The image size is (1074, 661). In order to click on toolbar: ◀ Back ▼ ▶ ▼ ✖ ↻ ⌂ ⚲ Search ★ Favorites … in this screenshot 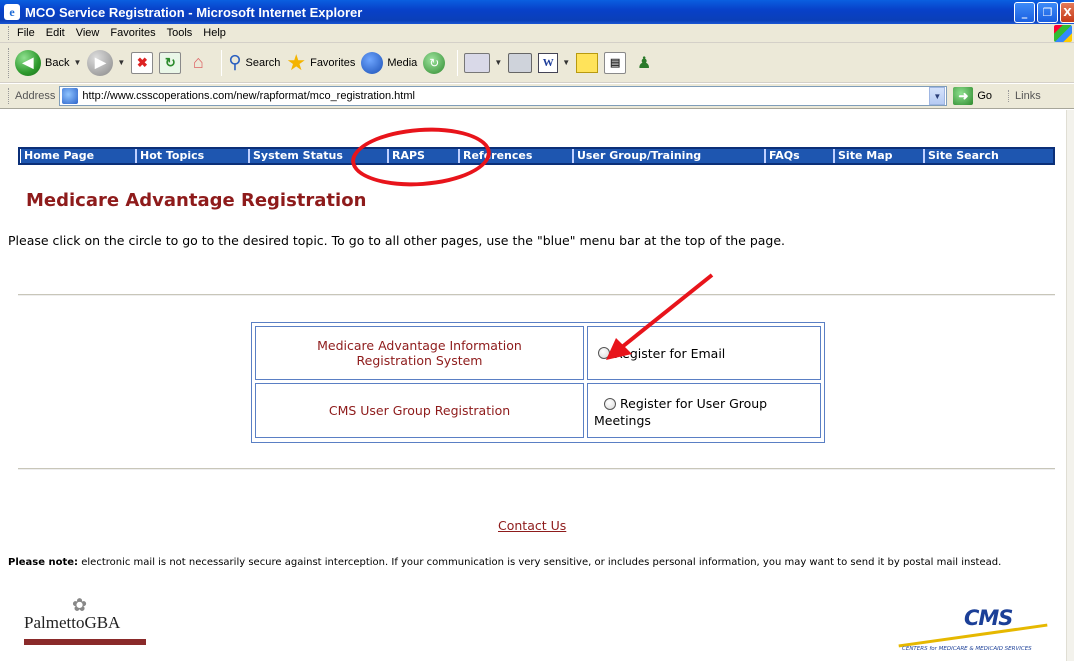, I will do `click(537, 63)`.